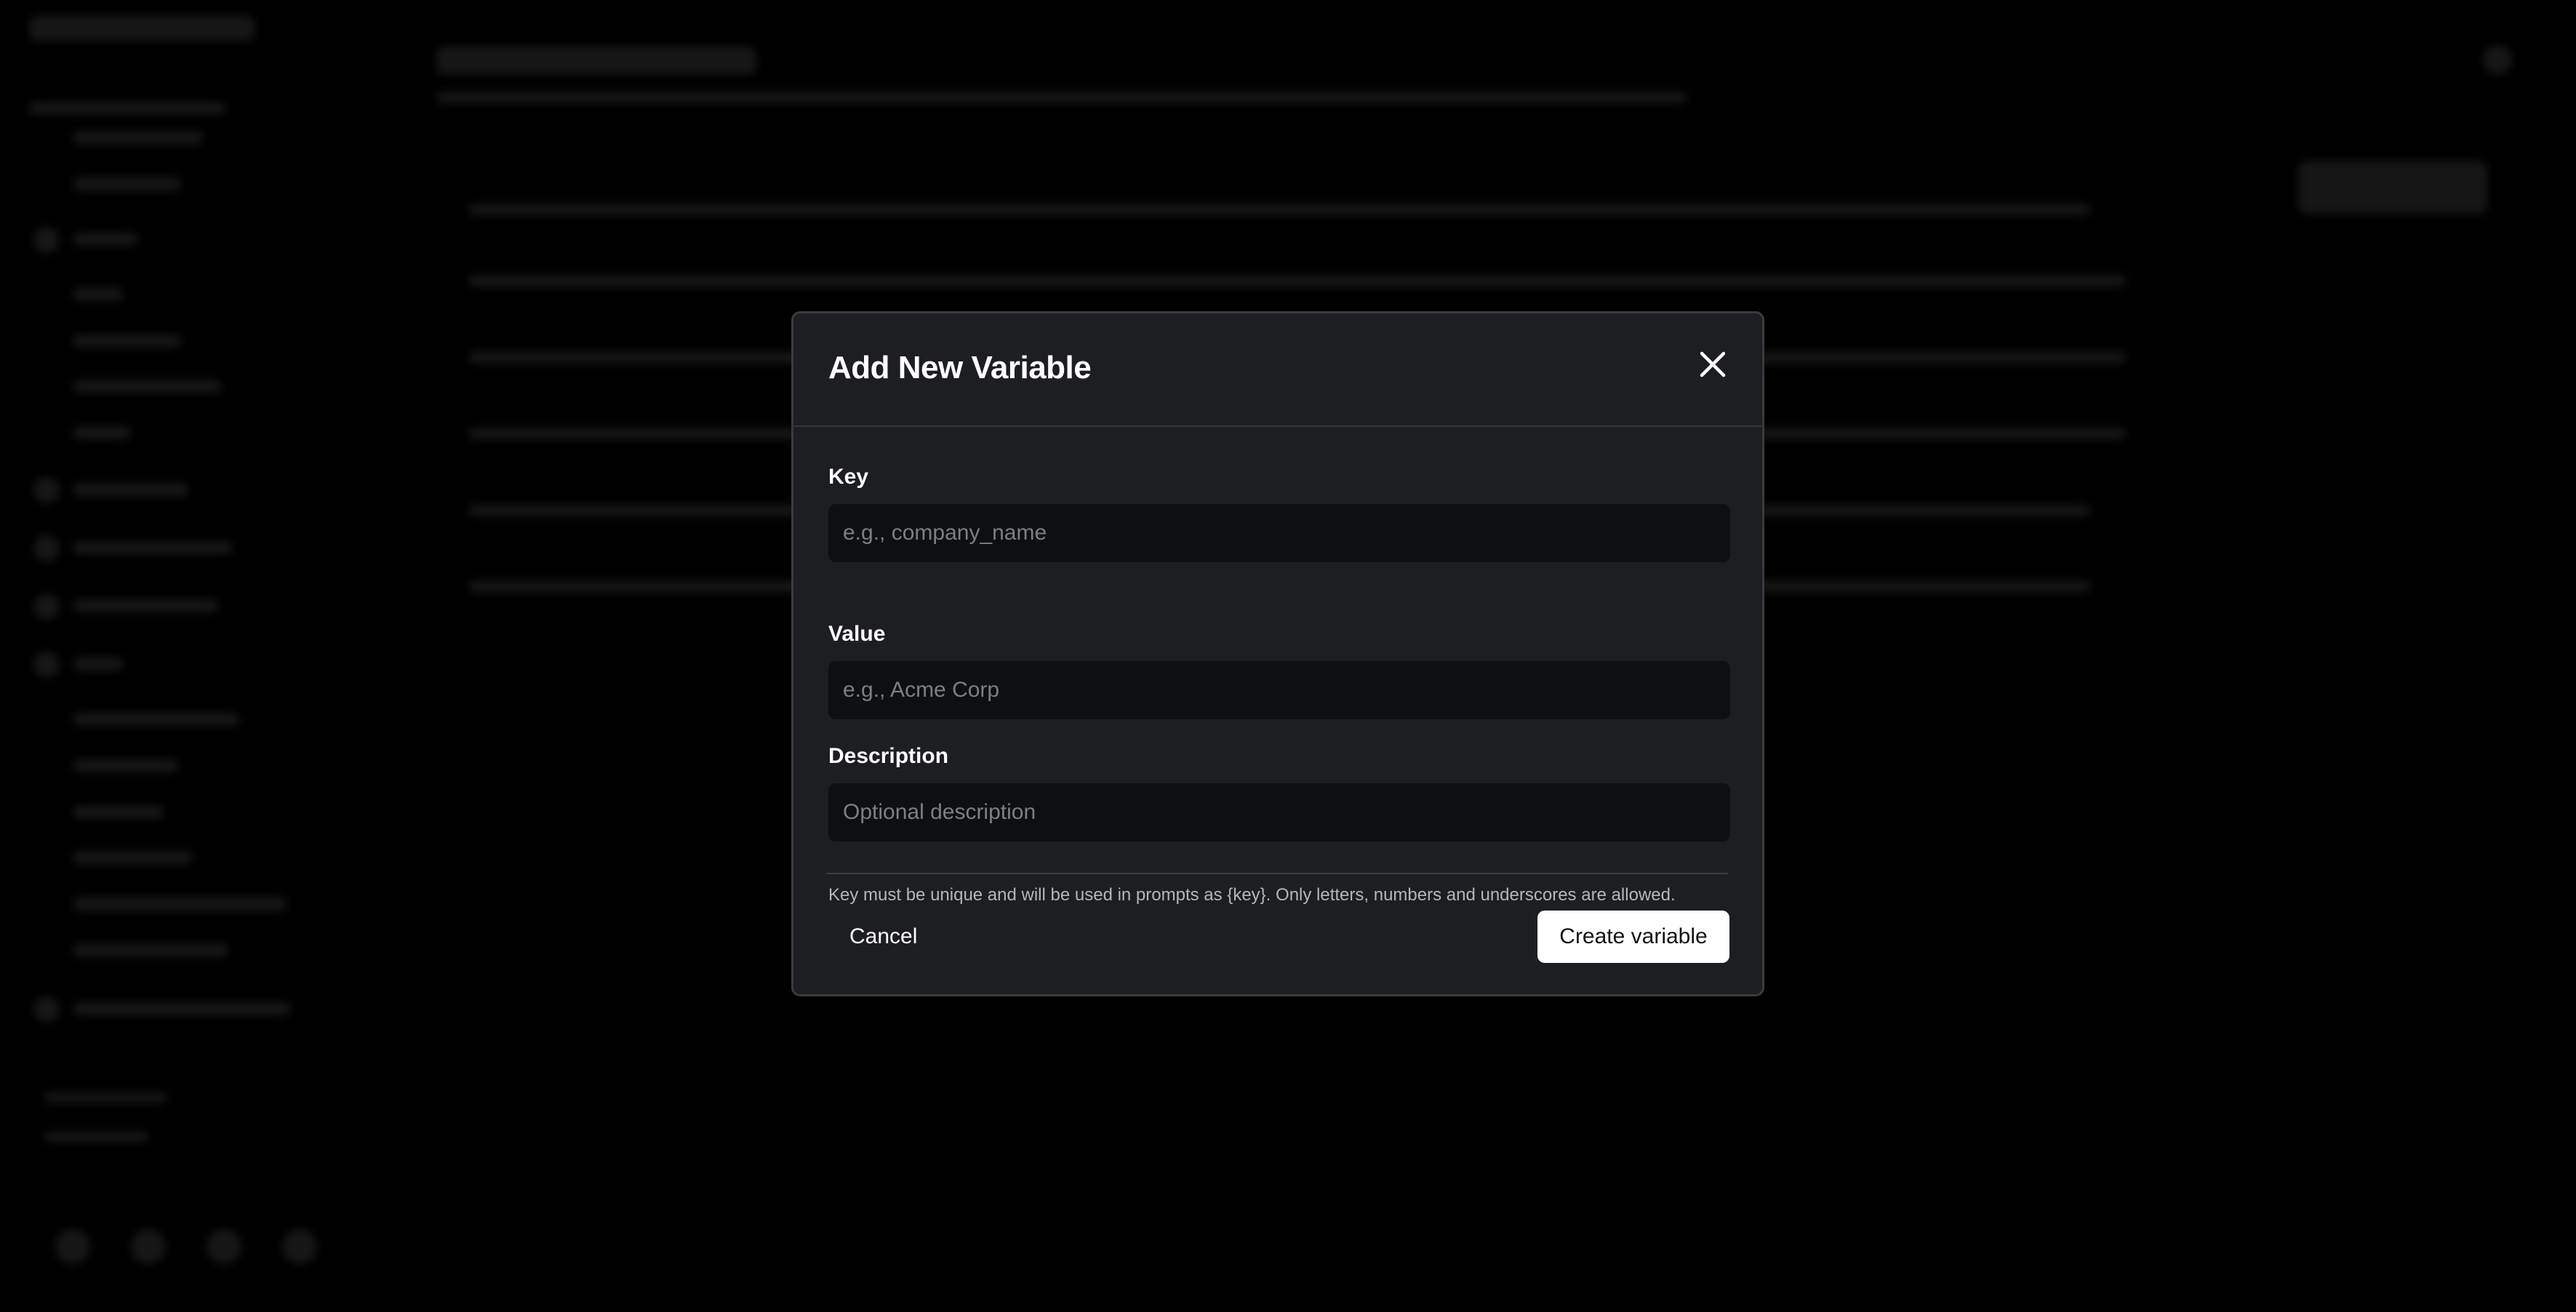 The image size is (2576, 1312). What do you see at coordinates (1061, 97) in the screenshot?
I see `page-subtitle` at bounding box center [1061, 97].